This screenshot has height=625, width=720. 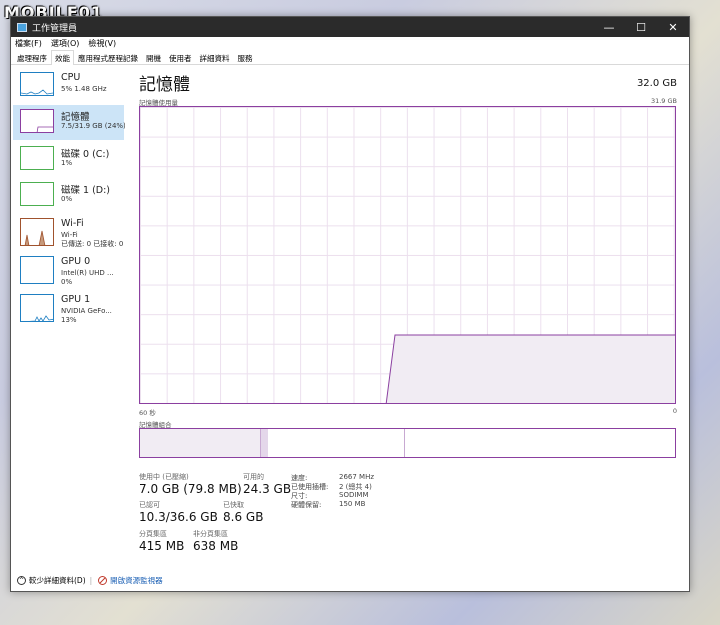 What do you see at coordinates (55, 28) in the screenshot?
I see `window-title: 工作管理員` at bounding box center [55, 28].